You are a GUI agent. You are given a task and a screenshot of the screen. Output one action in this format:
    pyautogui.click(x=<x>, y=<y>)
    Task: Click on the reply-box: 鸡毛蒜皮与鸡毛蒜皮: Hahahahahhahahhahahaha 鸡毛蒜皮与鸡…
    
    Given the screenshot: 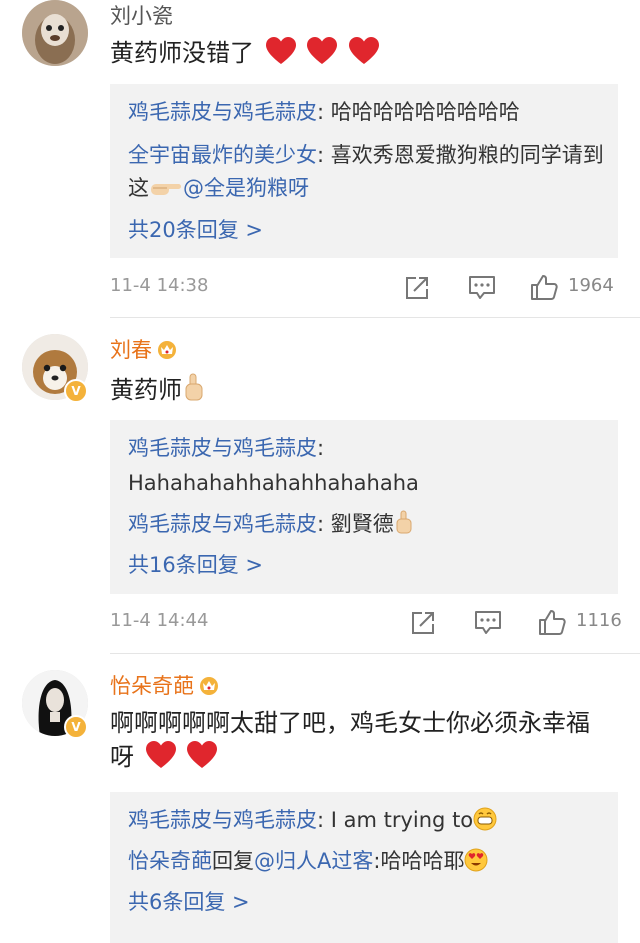 What is the action you would take?
    pyautogui.click(x=364, y=507)
    